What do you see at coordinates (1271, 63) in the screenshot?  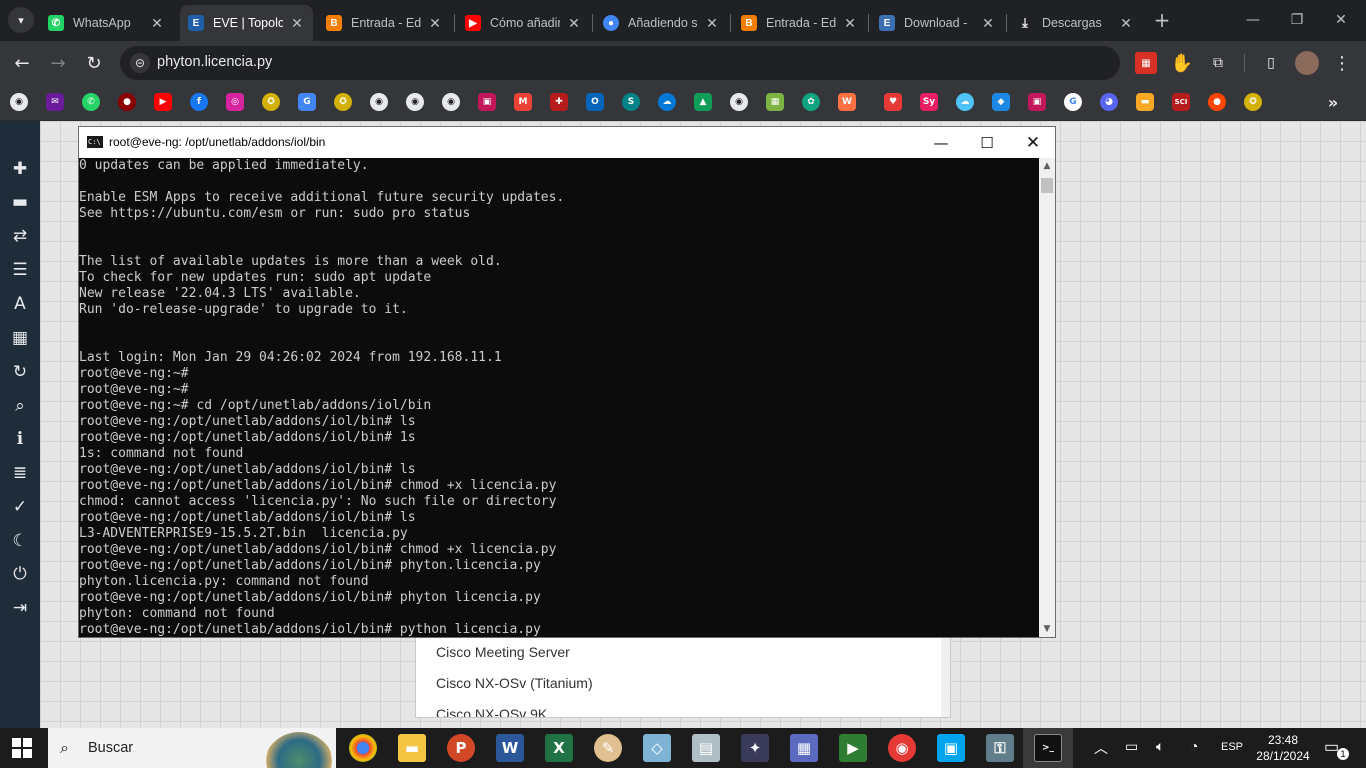 I see `side-panel-icon: ▯` at bounding box center [1271, 63].